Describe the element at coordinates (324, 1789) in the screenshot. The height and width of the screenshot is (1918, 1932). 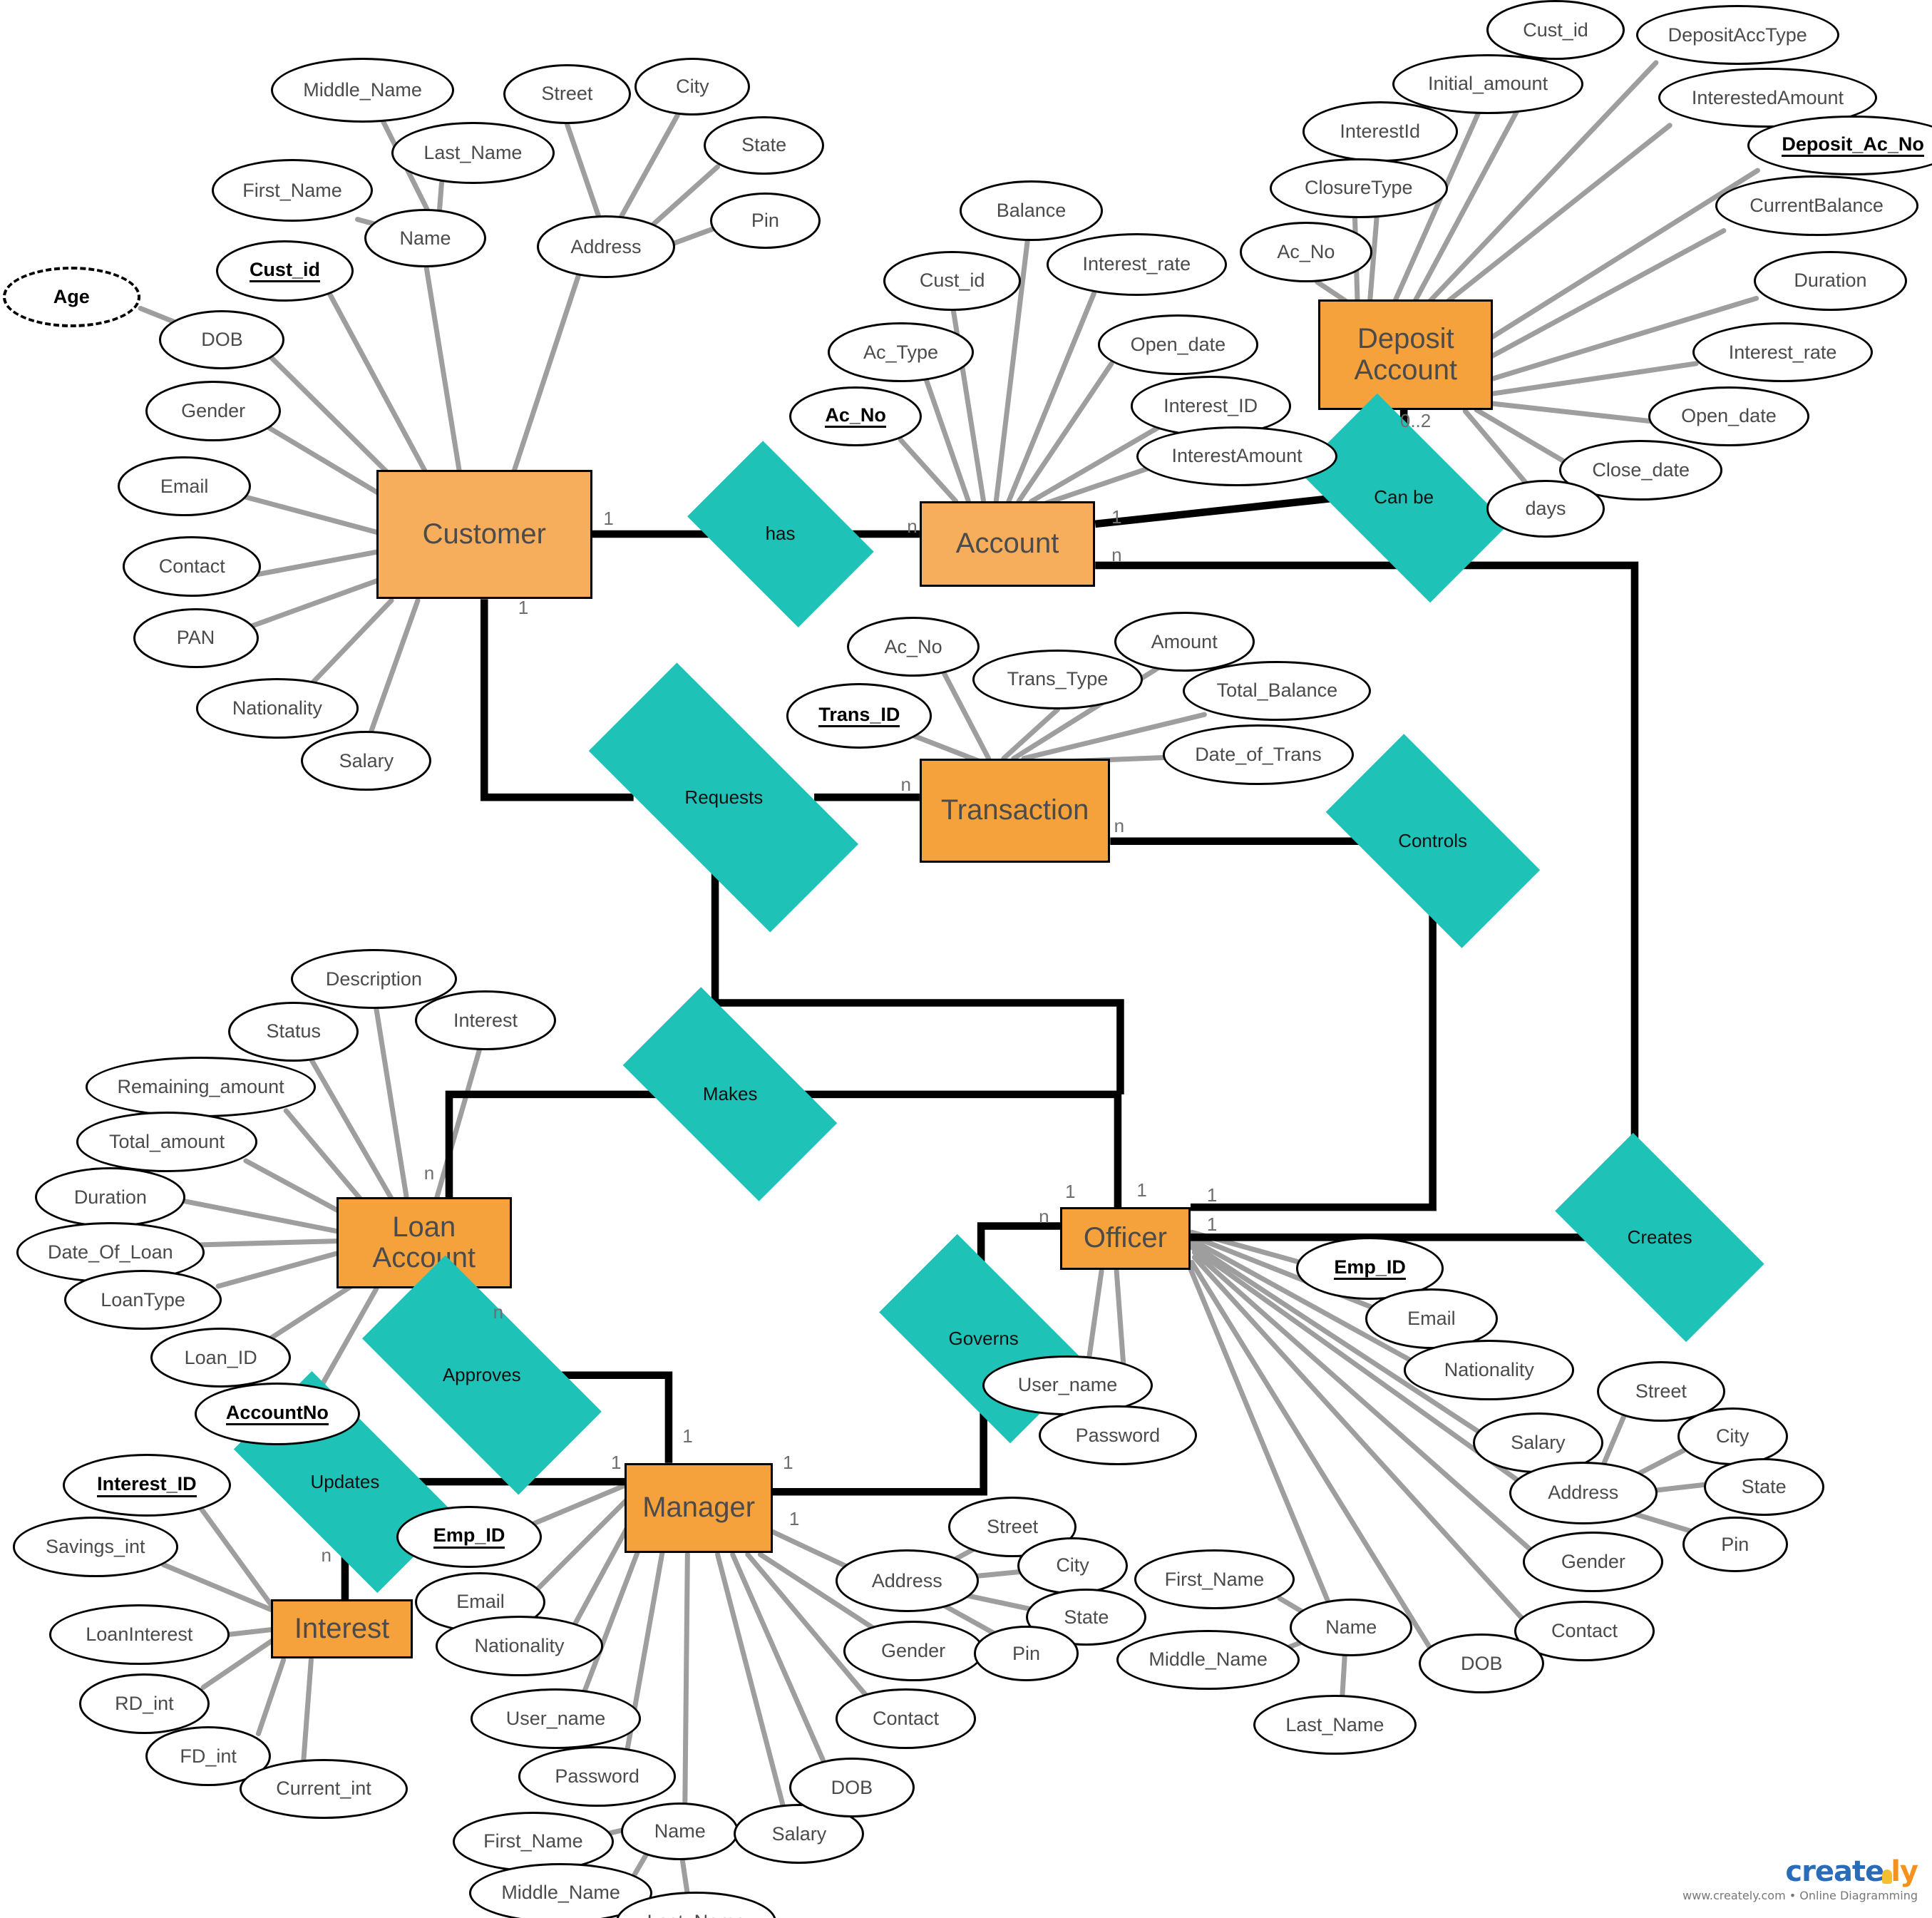
I see `attribute-current-int: Current_int` at that location.